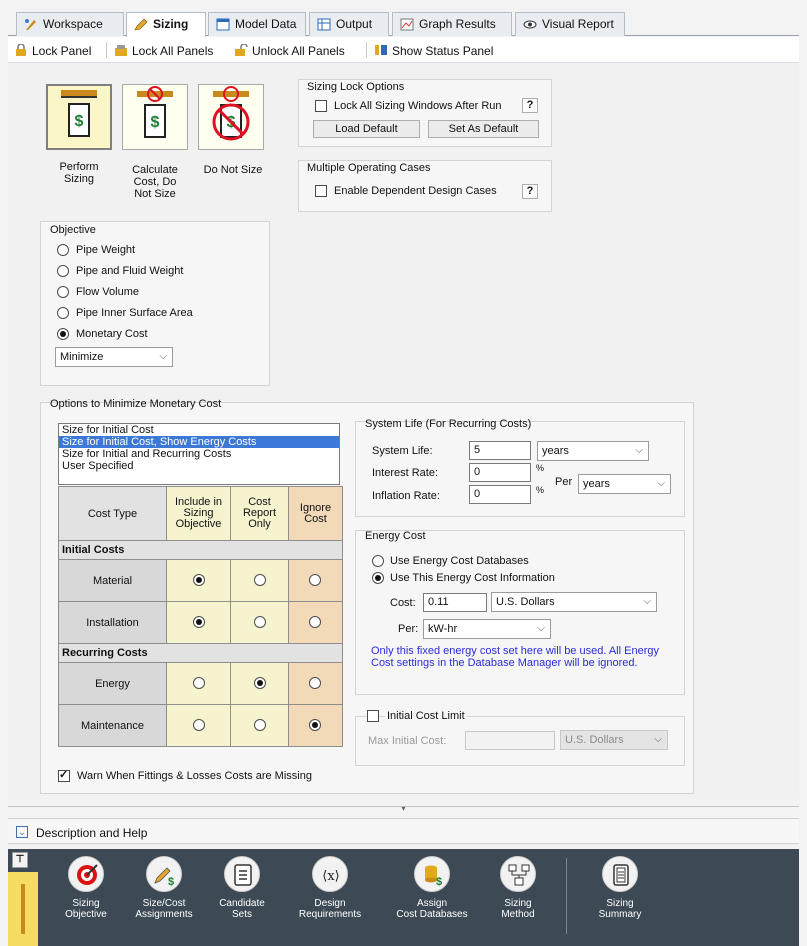  I want to click on tab-model-data: Model Data, so click(257, 24).